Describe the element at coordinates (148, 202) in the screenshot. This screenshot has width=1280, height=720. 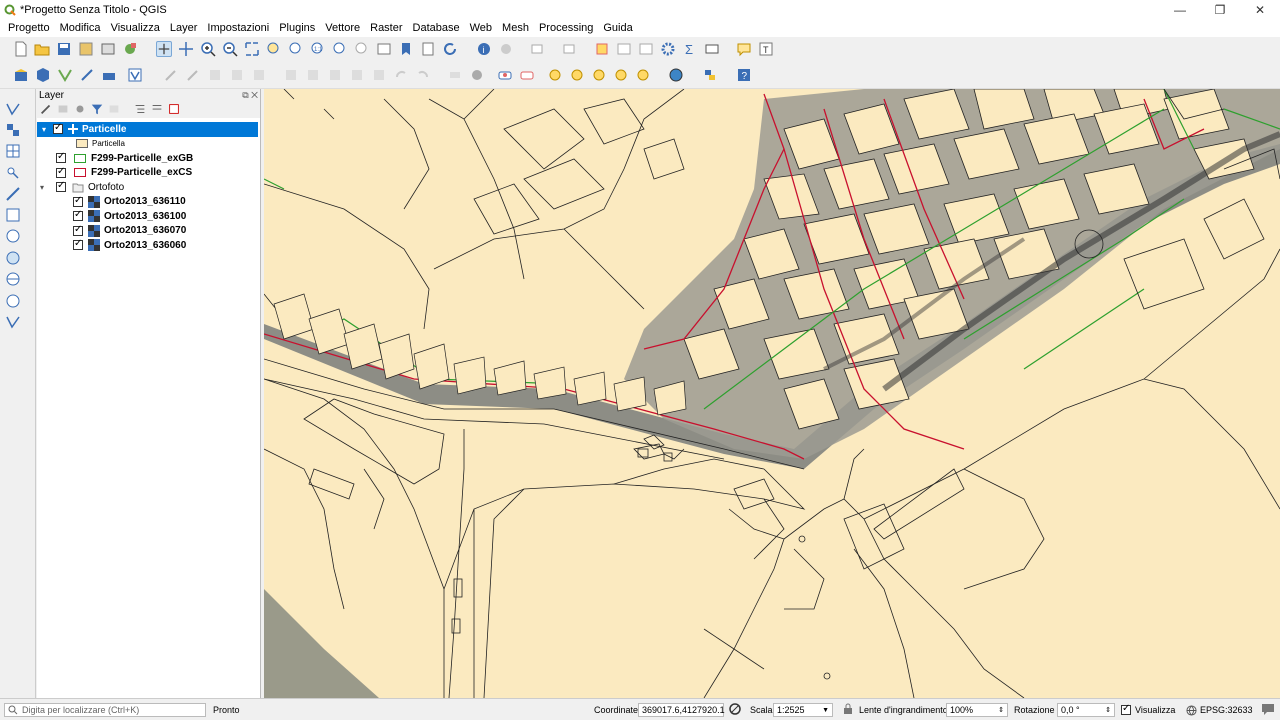
I see `layer-row-orto-636110: Orto2013_636110` at that location.